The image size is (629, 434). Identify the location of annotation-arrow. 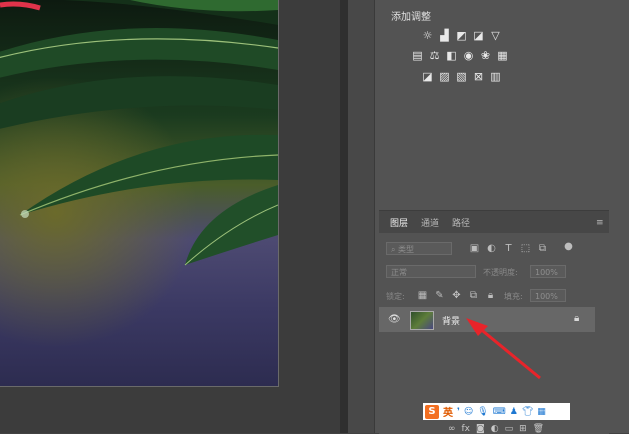
(503, 349).